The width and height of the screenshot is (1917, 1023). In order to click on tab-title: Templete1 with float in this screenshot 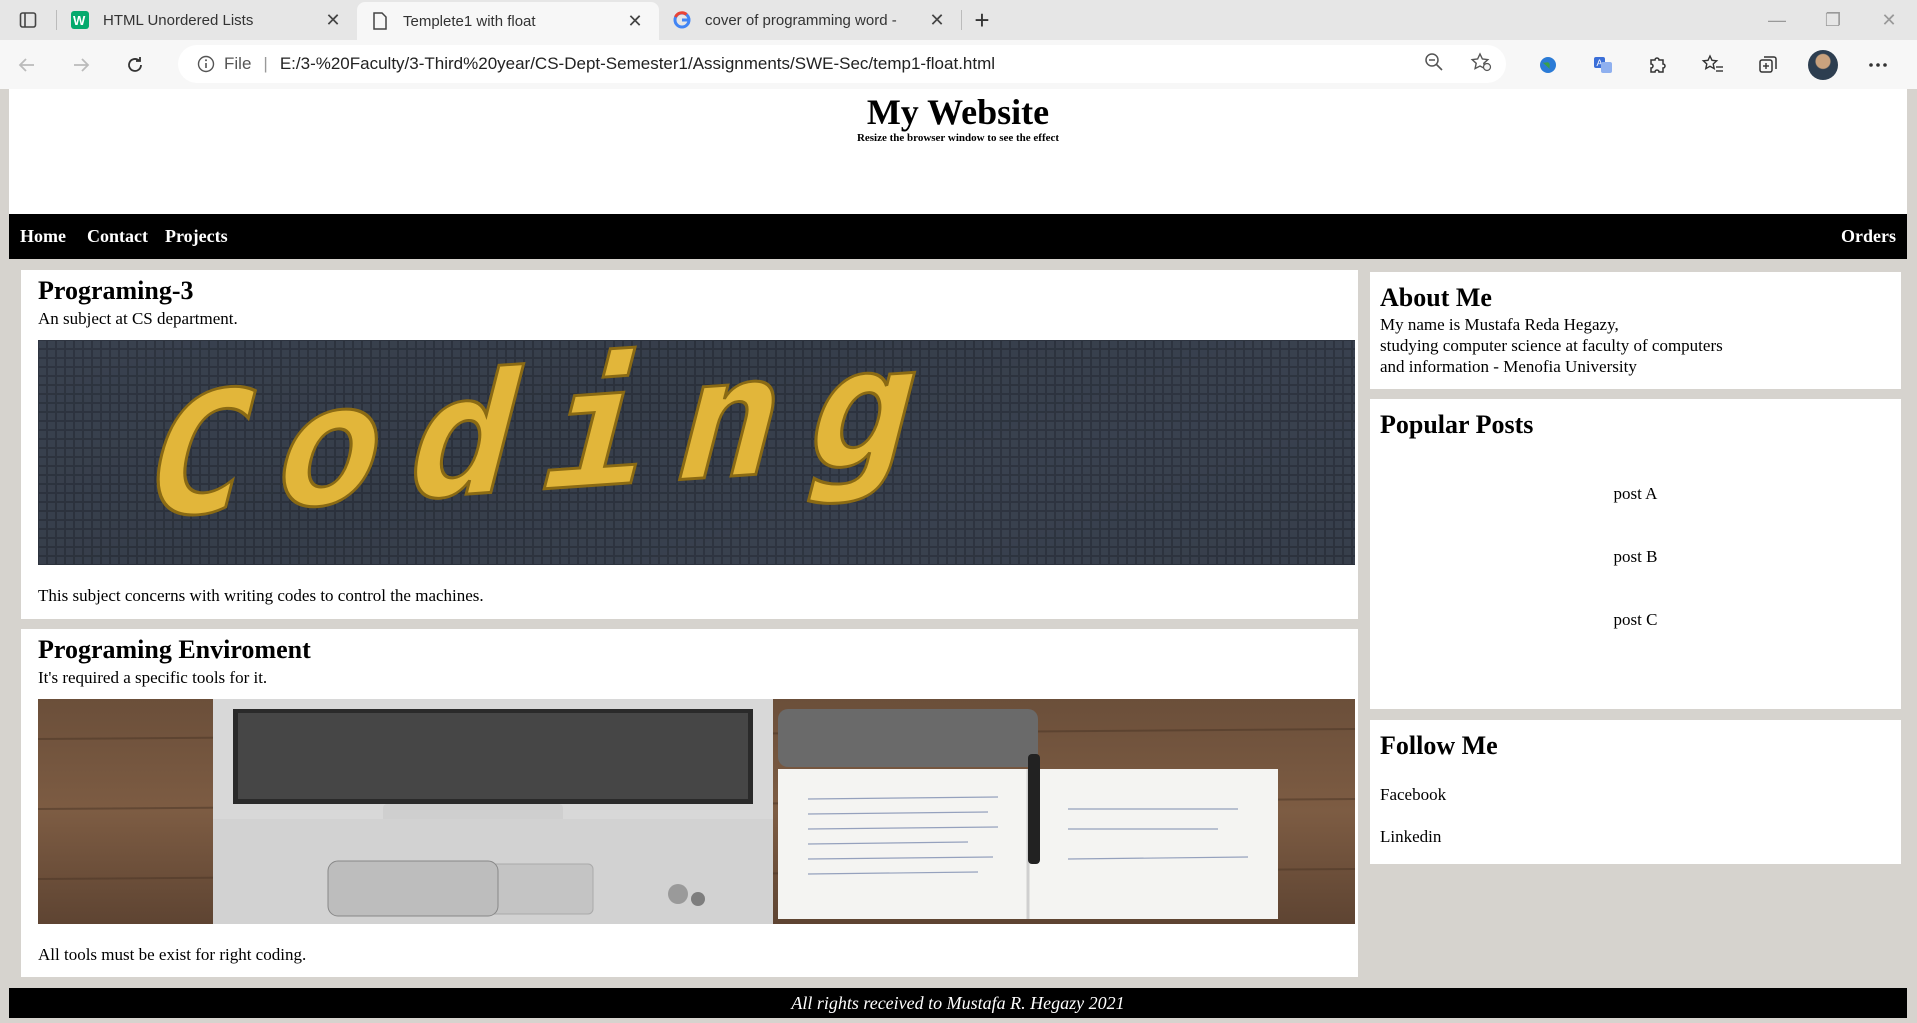, I will do `click(469, 21)`.